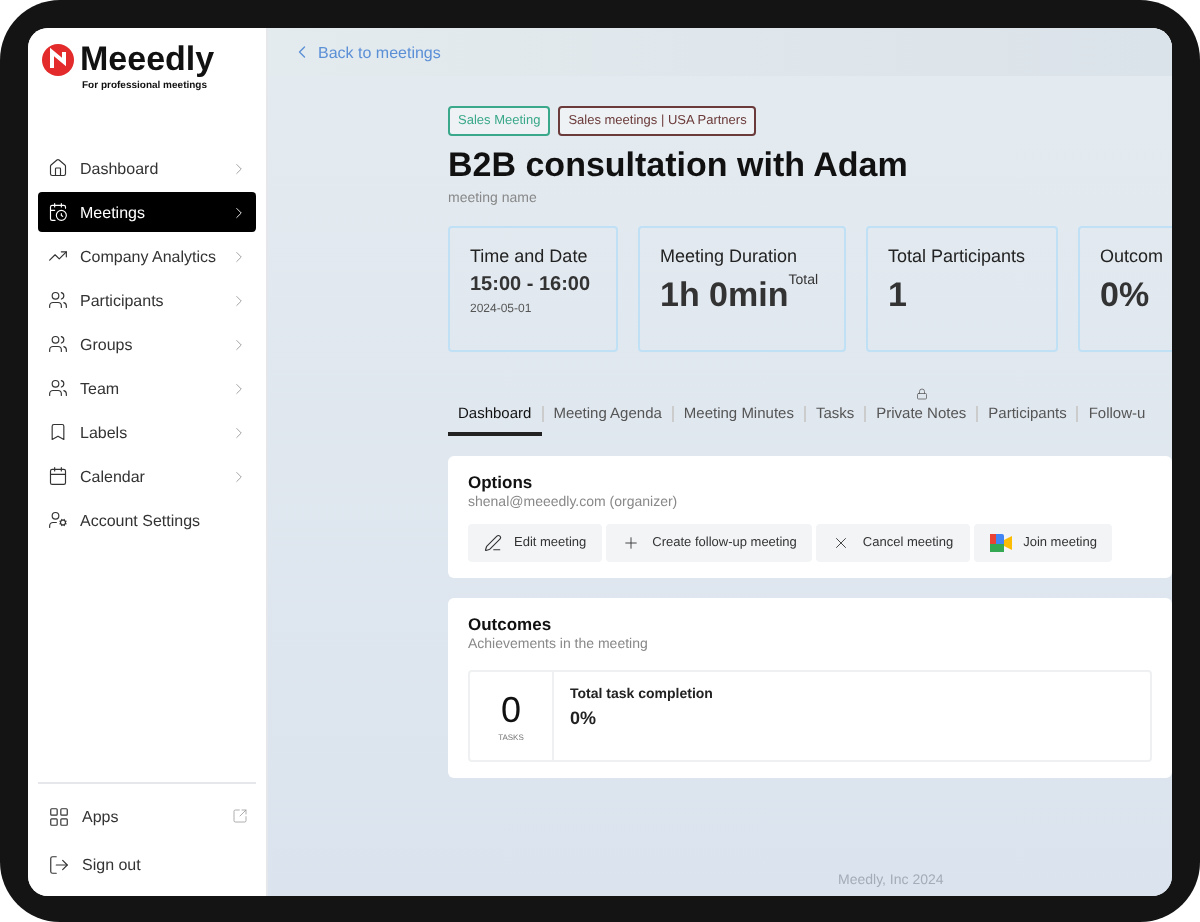  What do you see at coordinates (58, 520) in the screenshot?
I see `user-gear-icon` at bounding box center [58, 520].